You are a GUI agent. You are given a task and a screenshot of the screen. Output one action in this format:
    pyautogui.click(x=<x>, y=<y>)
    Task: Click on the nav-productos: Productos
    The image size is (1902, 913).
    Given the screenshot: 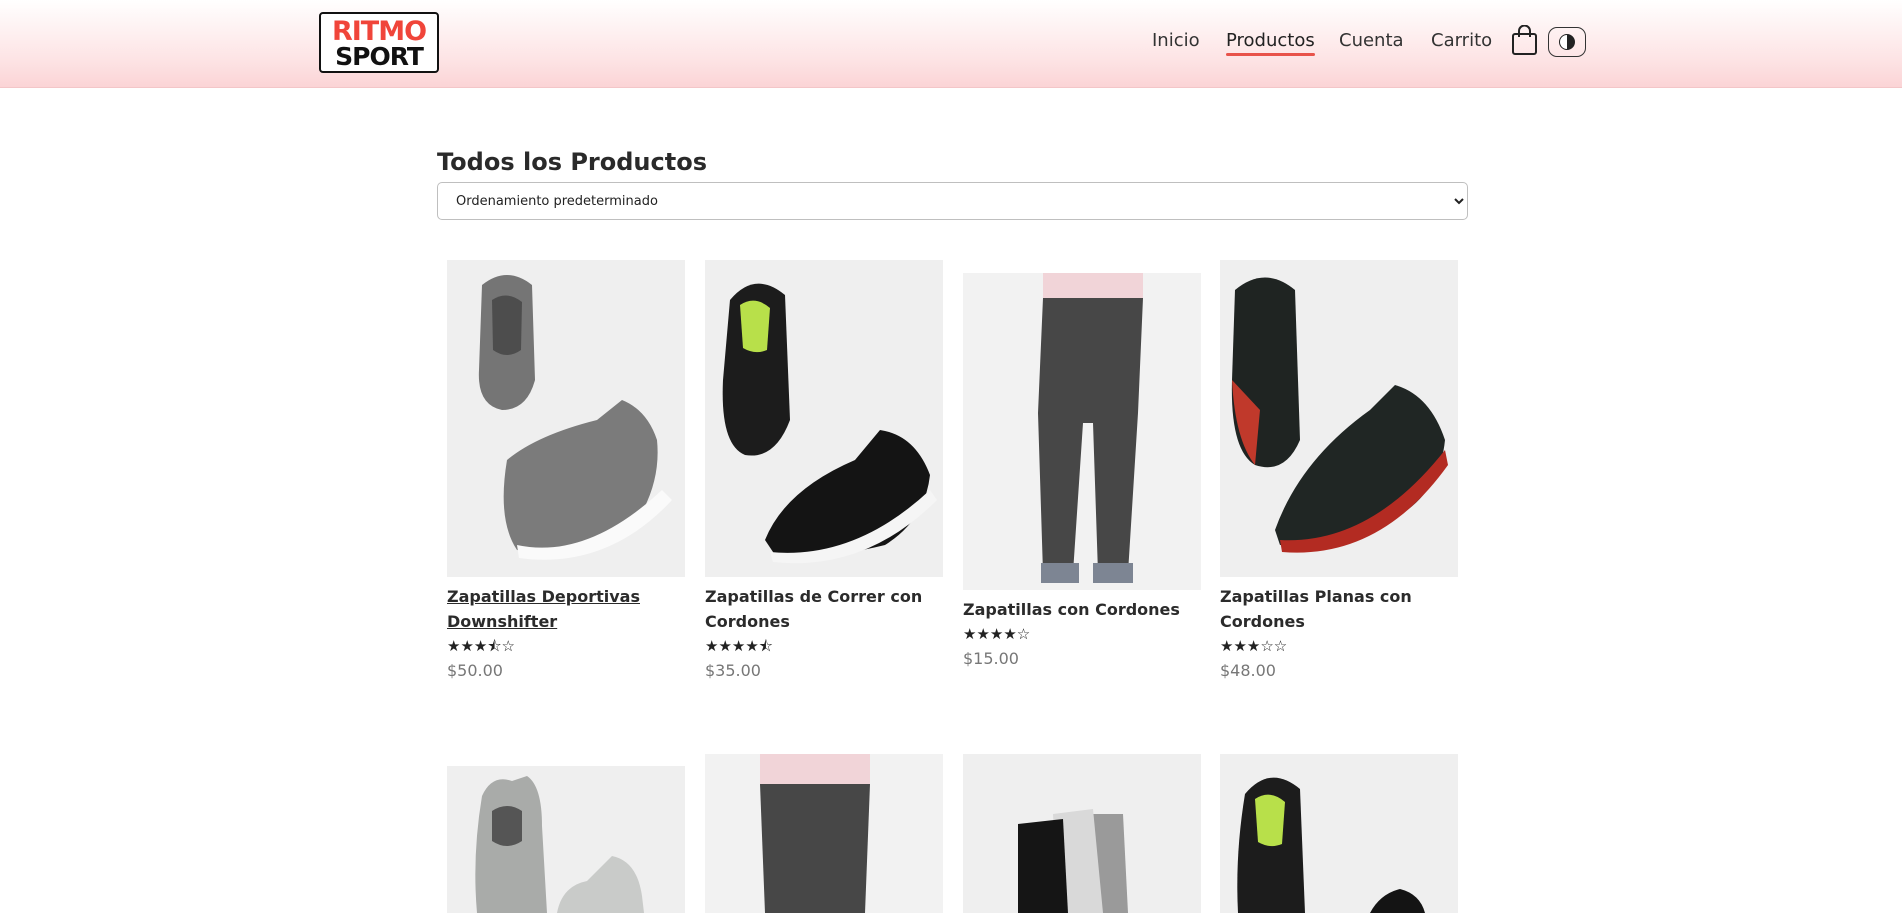 What is the action you would take?
    pyautogui.click(x=1270, y=43)
    